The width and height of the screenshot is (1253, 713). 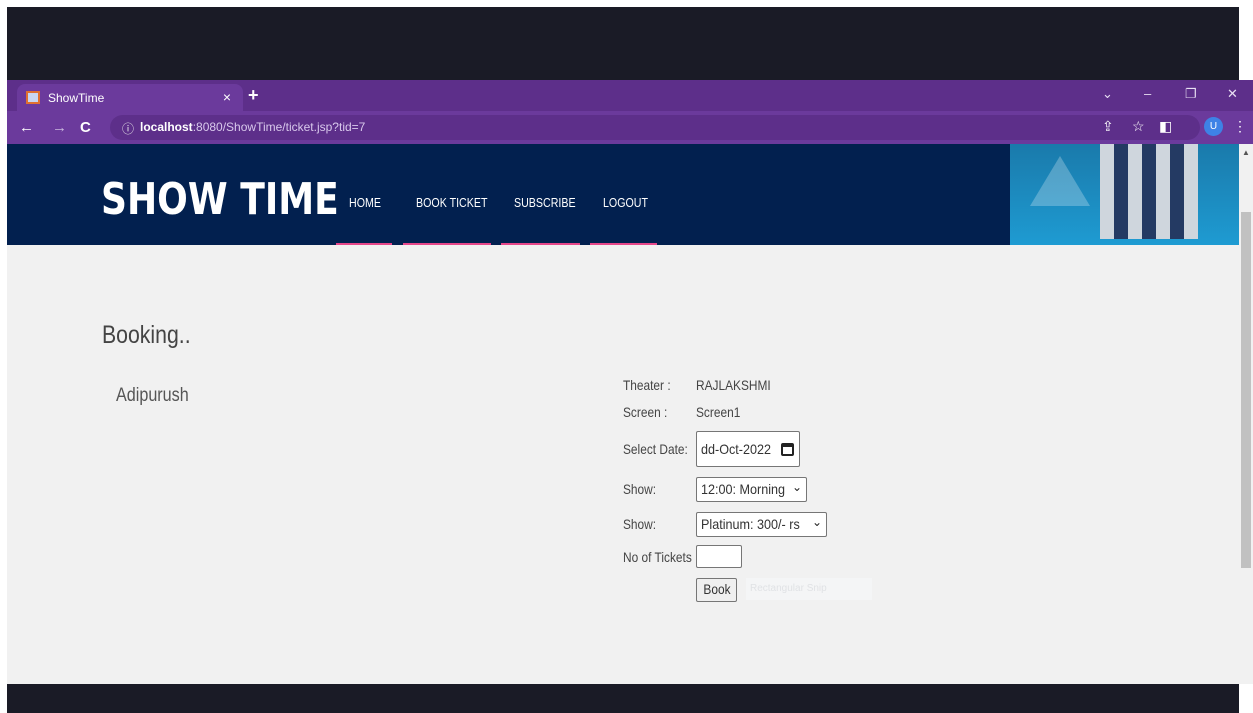 I want to click on url-text: localhost:8080/ShowTime/ticket.jsp?tid=7, so click(x=252, y=127).